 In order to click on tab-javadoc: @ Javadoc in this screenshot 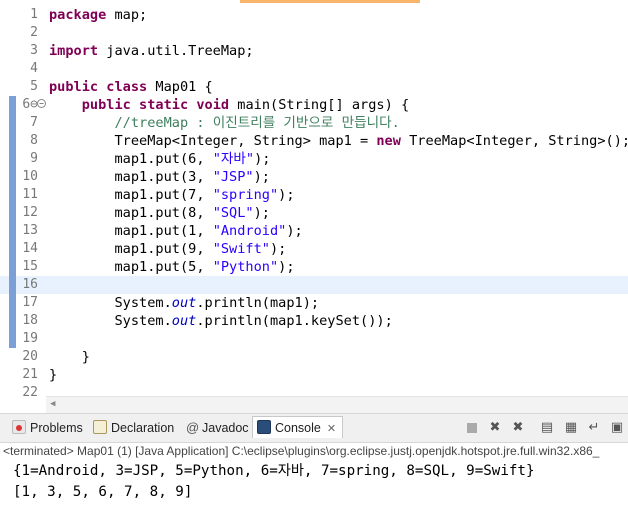, I will do `click(217, 428)`.